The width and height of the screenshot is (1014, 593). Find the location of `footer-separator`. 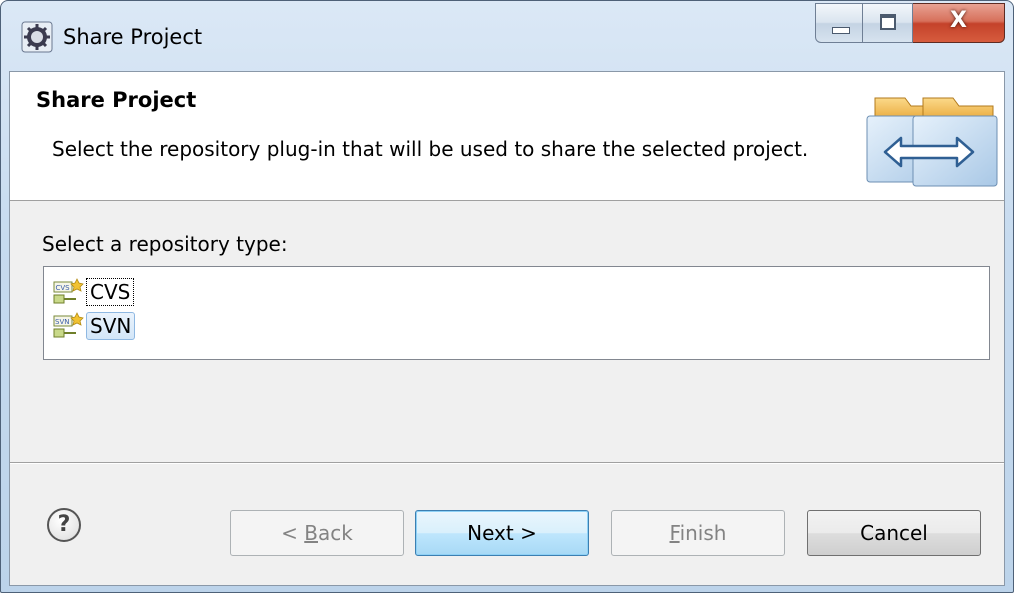

footer-separator is located at coordinates (507, 463).